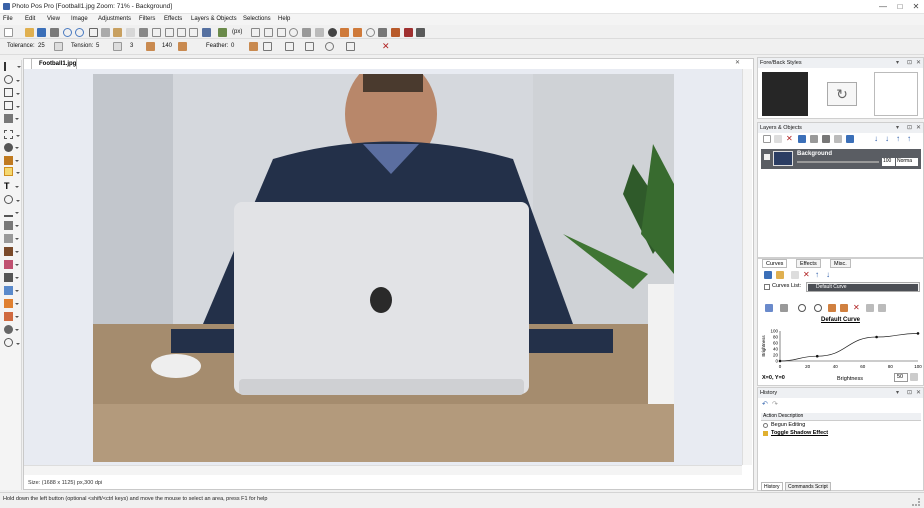 Image resolution: width=924 pixels, height=508 pixels. I want to click on colors-icon, so click(344, 32).